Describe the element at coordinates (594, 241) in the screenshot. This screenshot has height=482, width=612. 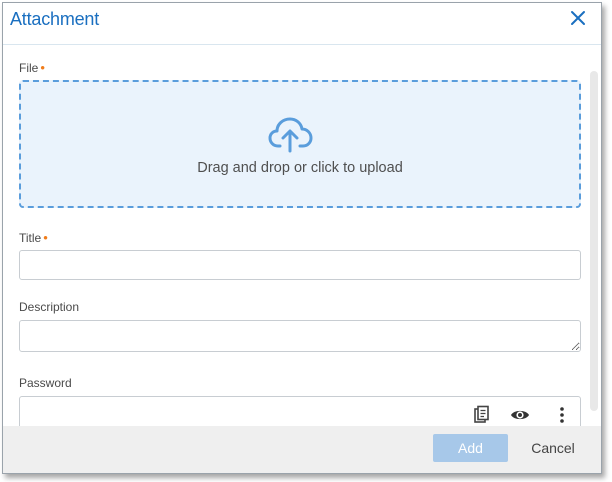
I see `scrollbar` at that location.